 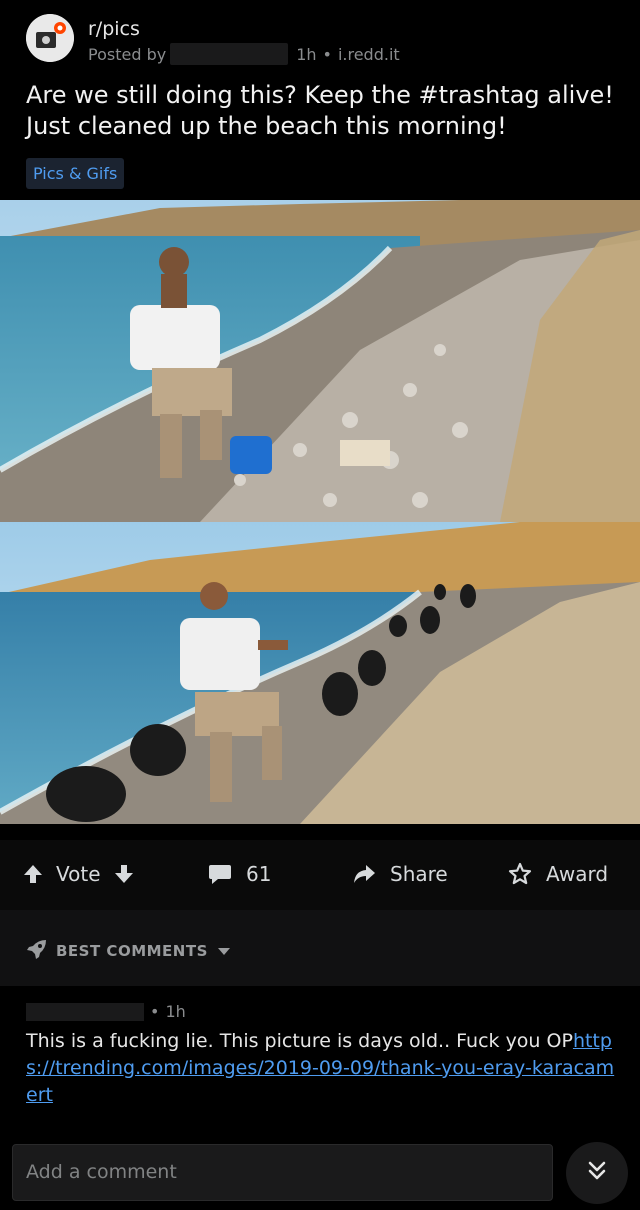 I want to click on share-label: Share, so click(x=419, y=874).